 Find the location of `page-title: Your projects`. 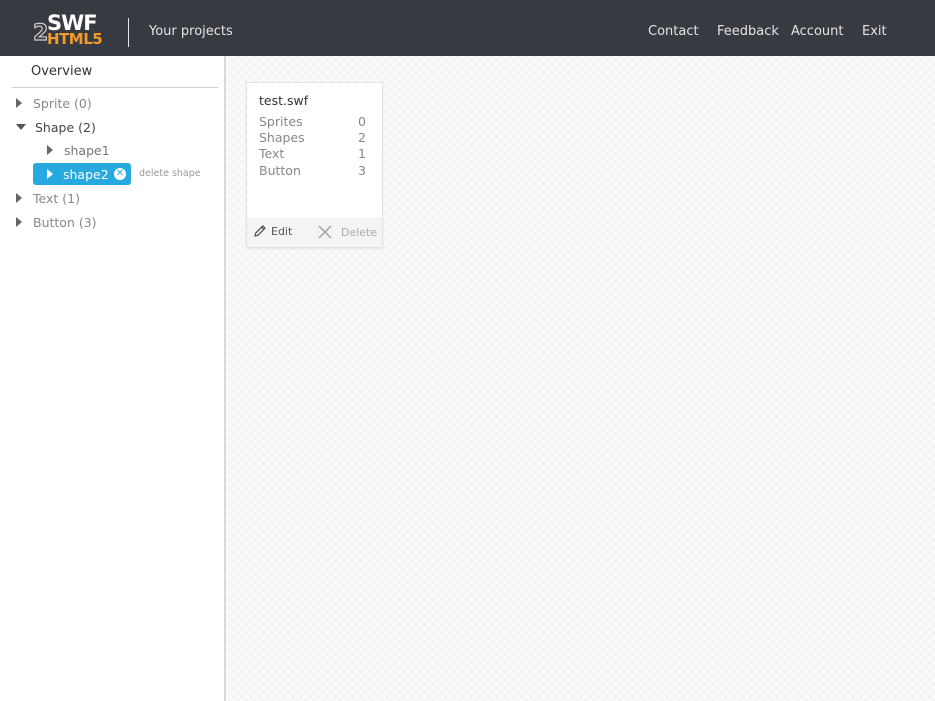

page-title: Your projects is located at coordinates (191, 31).